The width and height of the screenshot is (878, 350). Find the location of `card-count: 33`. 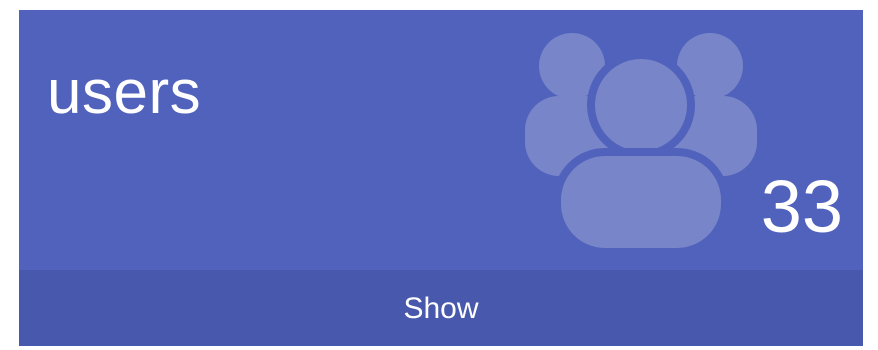

card-count: 33 is located at coordinates (801, 206).